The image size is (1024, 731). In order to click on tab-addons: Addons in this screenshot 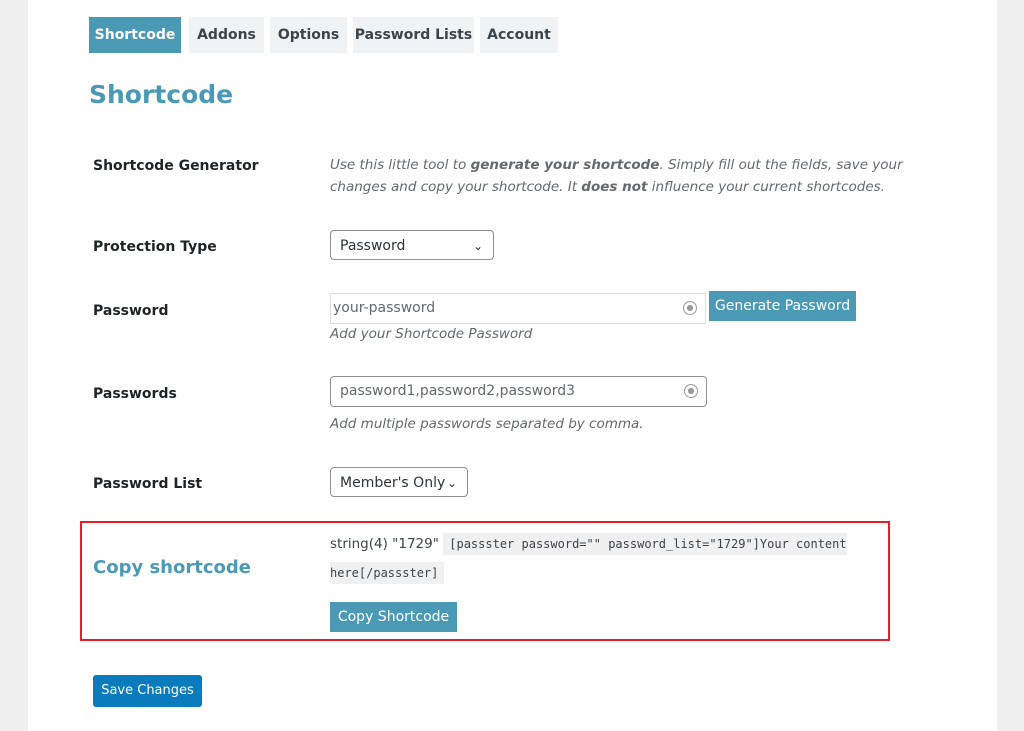, I will do `click(226, 35)`.